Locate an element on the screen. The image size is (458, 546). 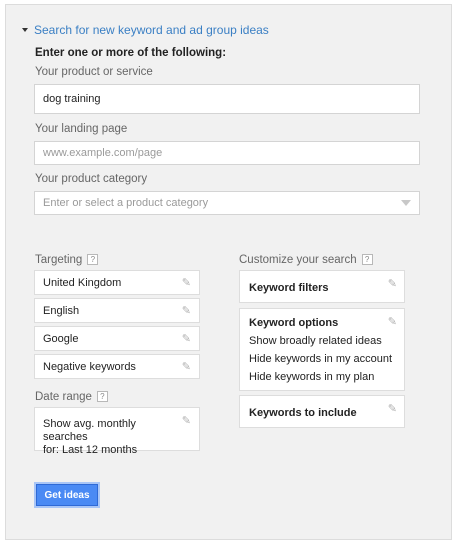
instructions-heading: Enter one or more of the following: is located at coordinates (131, 53).